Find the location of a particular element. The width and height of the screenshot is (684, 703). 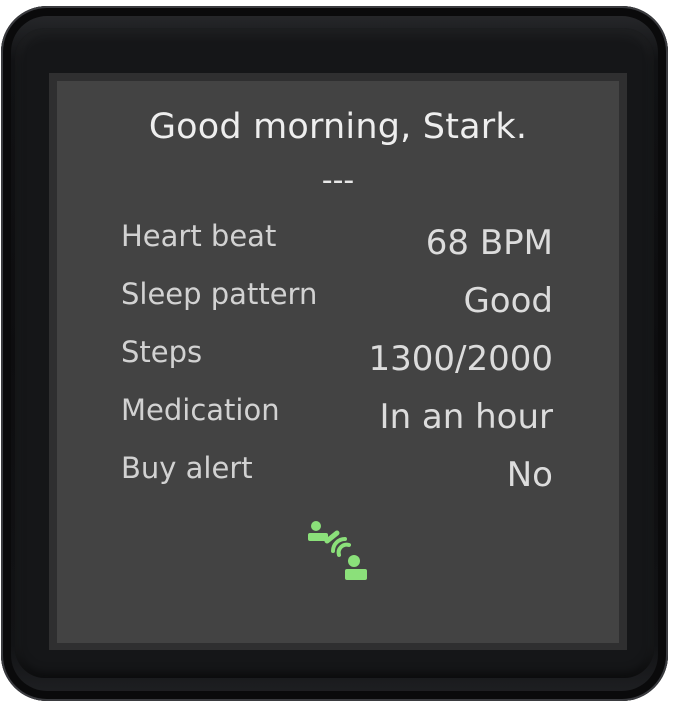

stat-row-steps: Steps 1300/2000 is located at coordinates (337, 361).